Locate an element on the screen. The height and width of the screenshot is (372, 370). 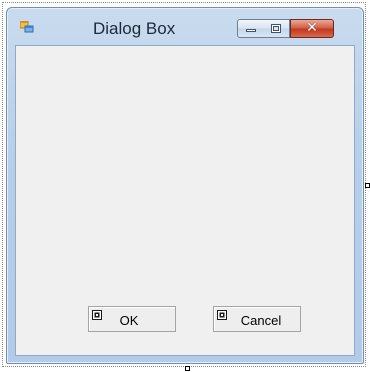
ok-button: OK is located at coordinates (132, 319).